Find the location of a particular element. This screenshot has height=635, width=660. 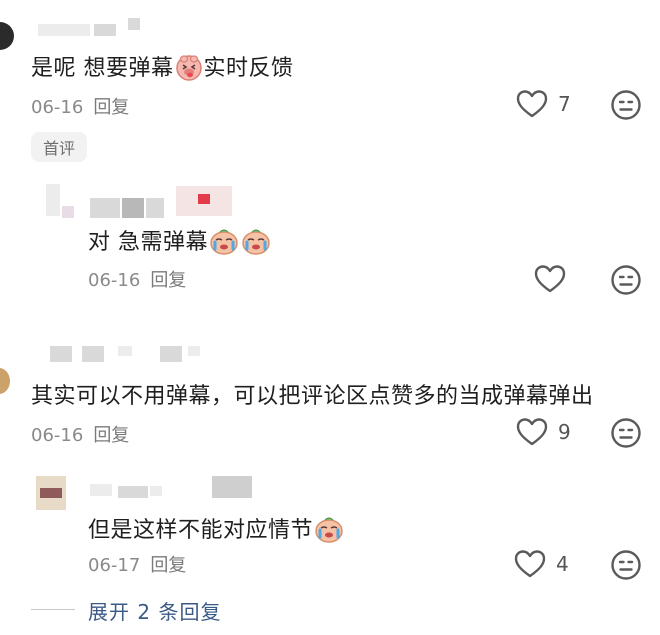

like-count: 7 is located at coordinates (564, 104).